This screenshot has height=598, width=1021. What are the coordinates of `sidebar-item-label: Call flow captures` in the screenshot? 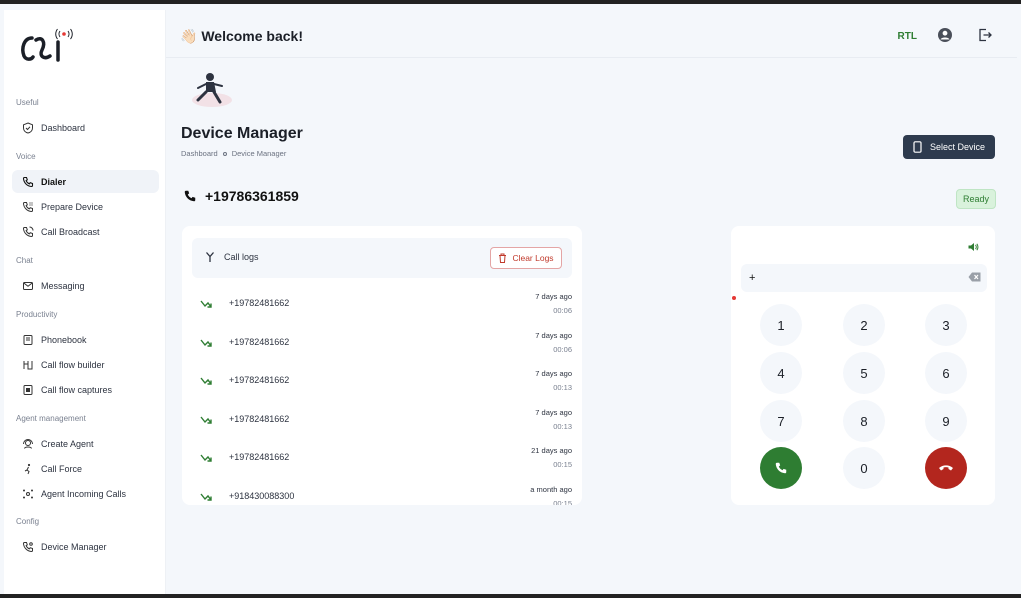 It's located at (77, 389).